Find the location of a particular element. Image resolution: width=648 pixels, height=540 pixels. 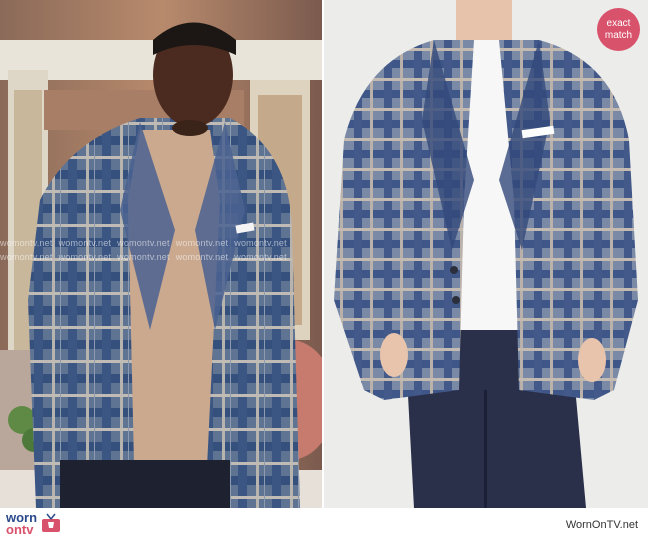

logo-word-ontv: ontv is located at coordinates (20, 529).